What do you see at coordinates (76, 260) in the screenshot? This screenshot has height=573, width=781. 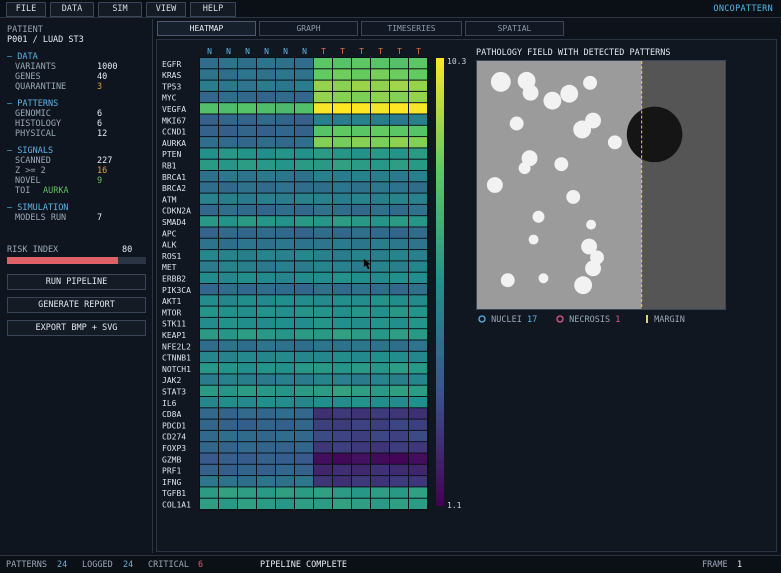 I see `risk-bar` at bounding box center [76, 260].